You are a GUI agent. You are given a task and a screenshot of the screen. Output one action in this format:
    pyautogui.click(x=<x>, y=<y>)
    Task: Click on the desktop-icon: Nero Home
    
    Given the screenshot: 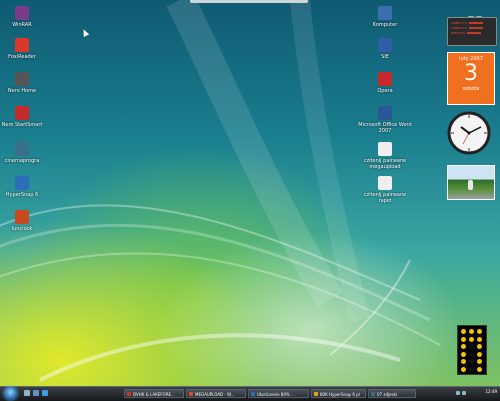 What is the action you would take?
    pyautogui.click(x=24, y=83)
    